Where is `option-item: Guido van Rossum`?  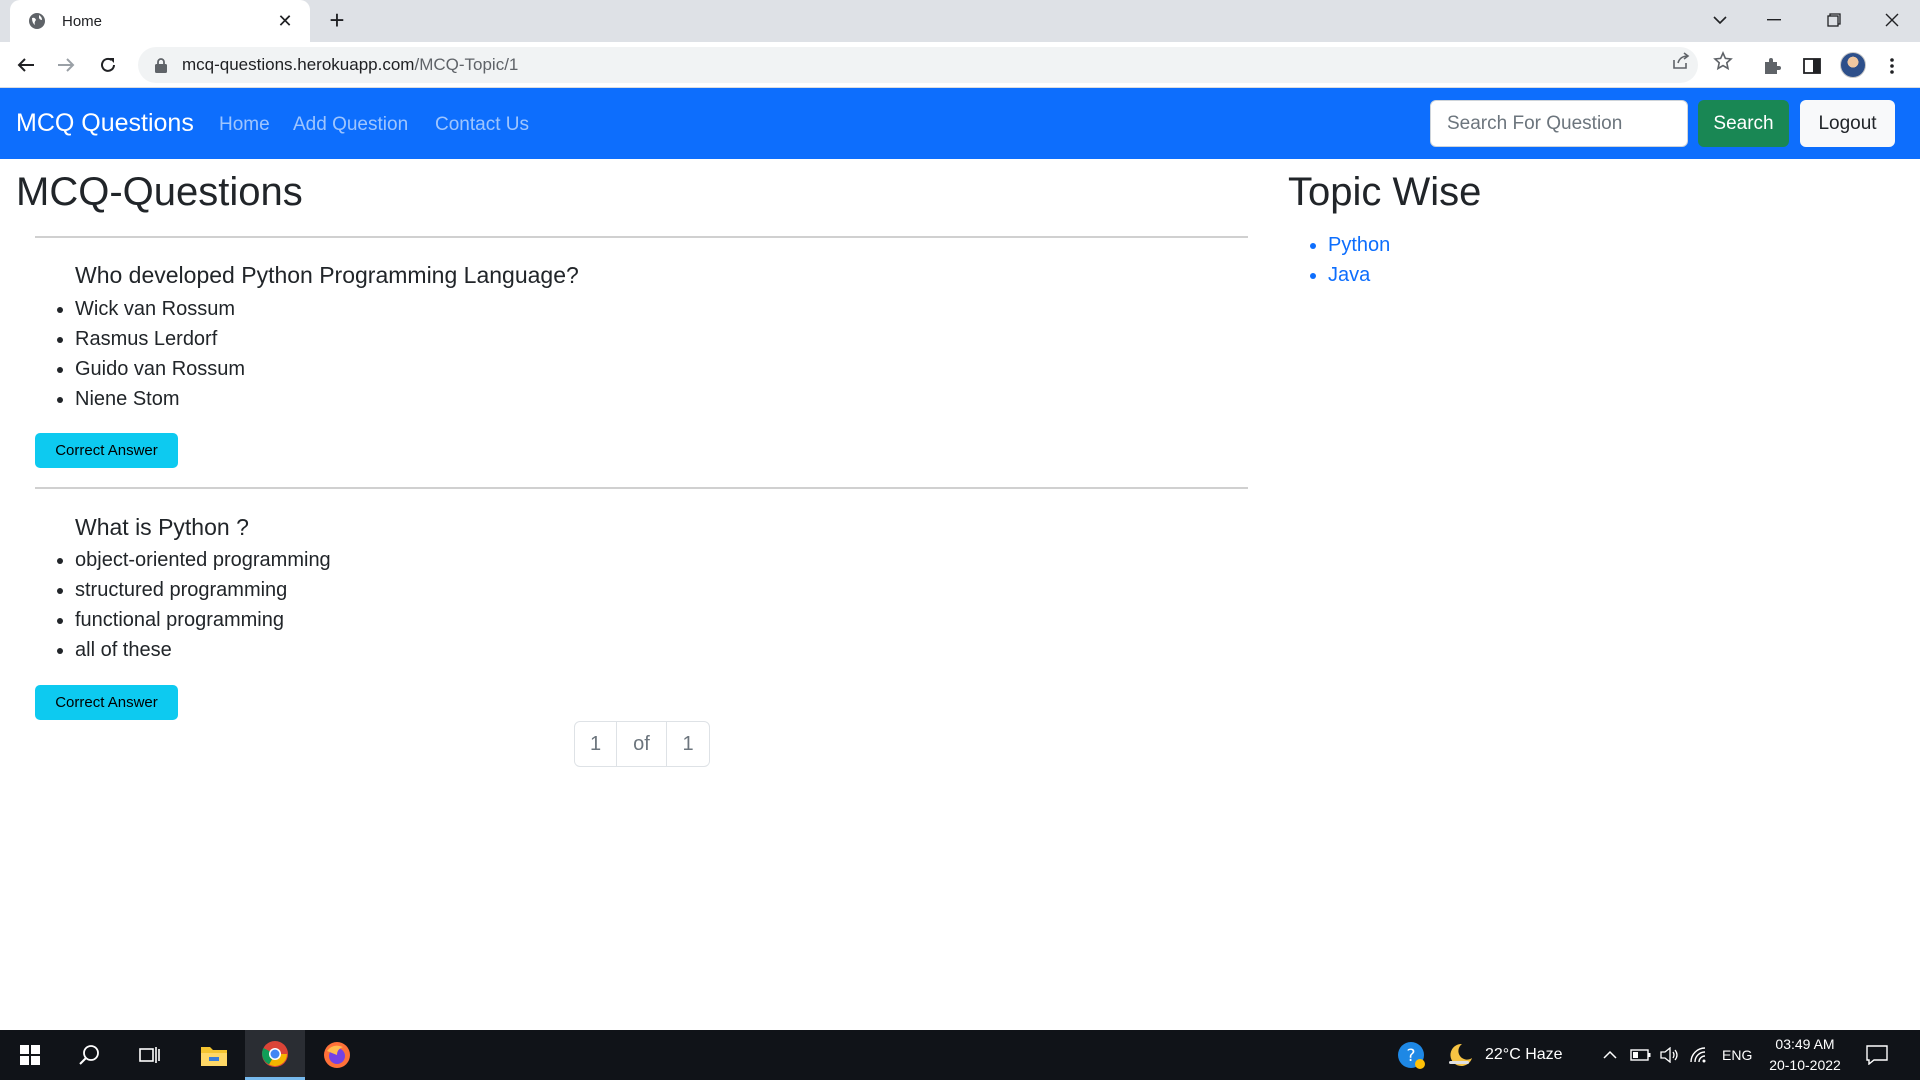
option-item: Guido van Rossum is located at coordinates (160, 369).